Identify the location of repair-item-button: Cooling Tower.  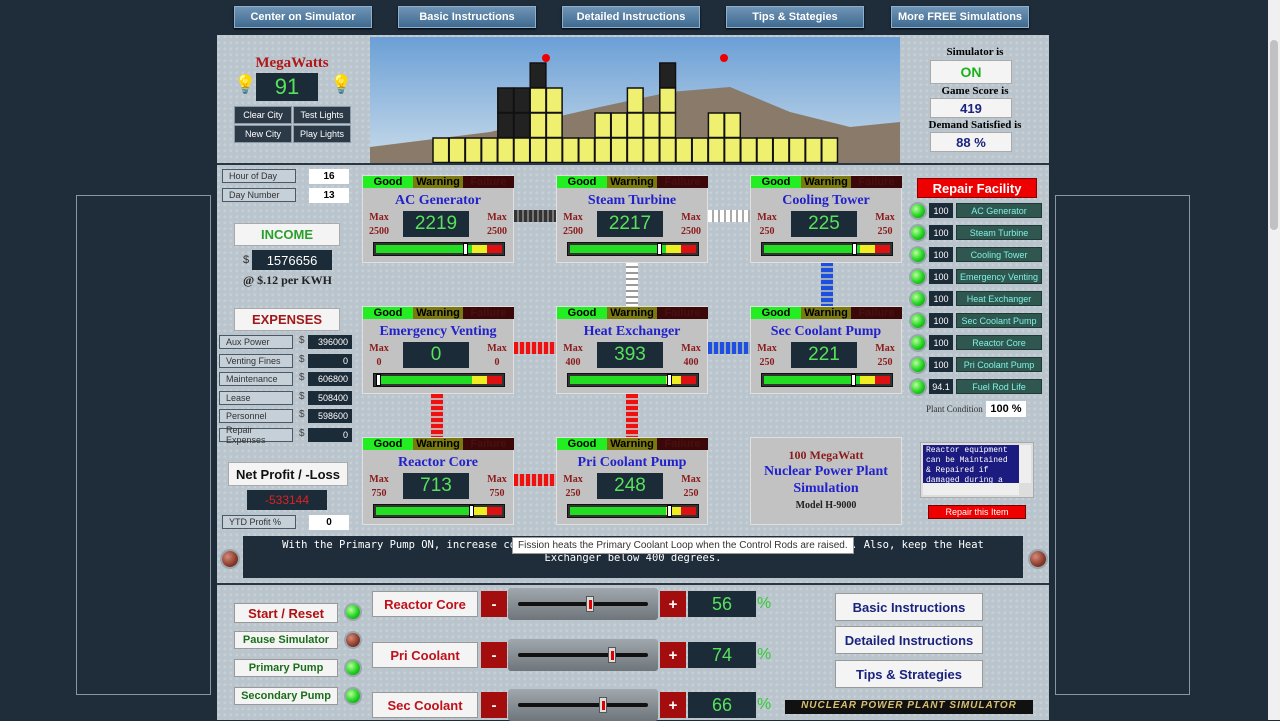
(999, 254).